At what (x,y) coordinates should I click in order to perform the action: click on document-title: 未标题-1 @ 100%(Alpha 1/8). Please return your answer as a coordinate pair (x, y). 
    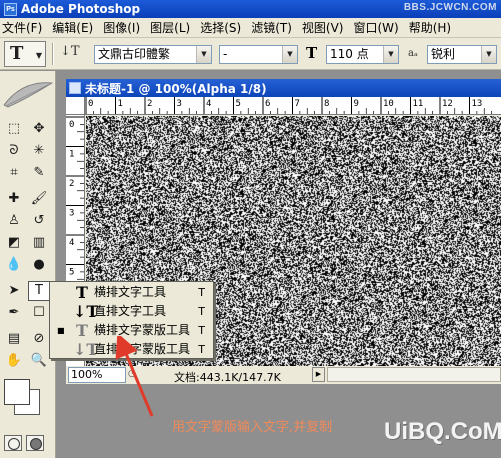
    Looking at the image, I should click on (176, 88).